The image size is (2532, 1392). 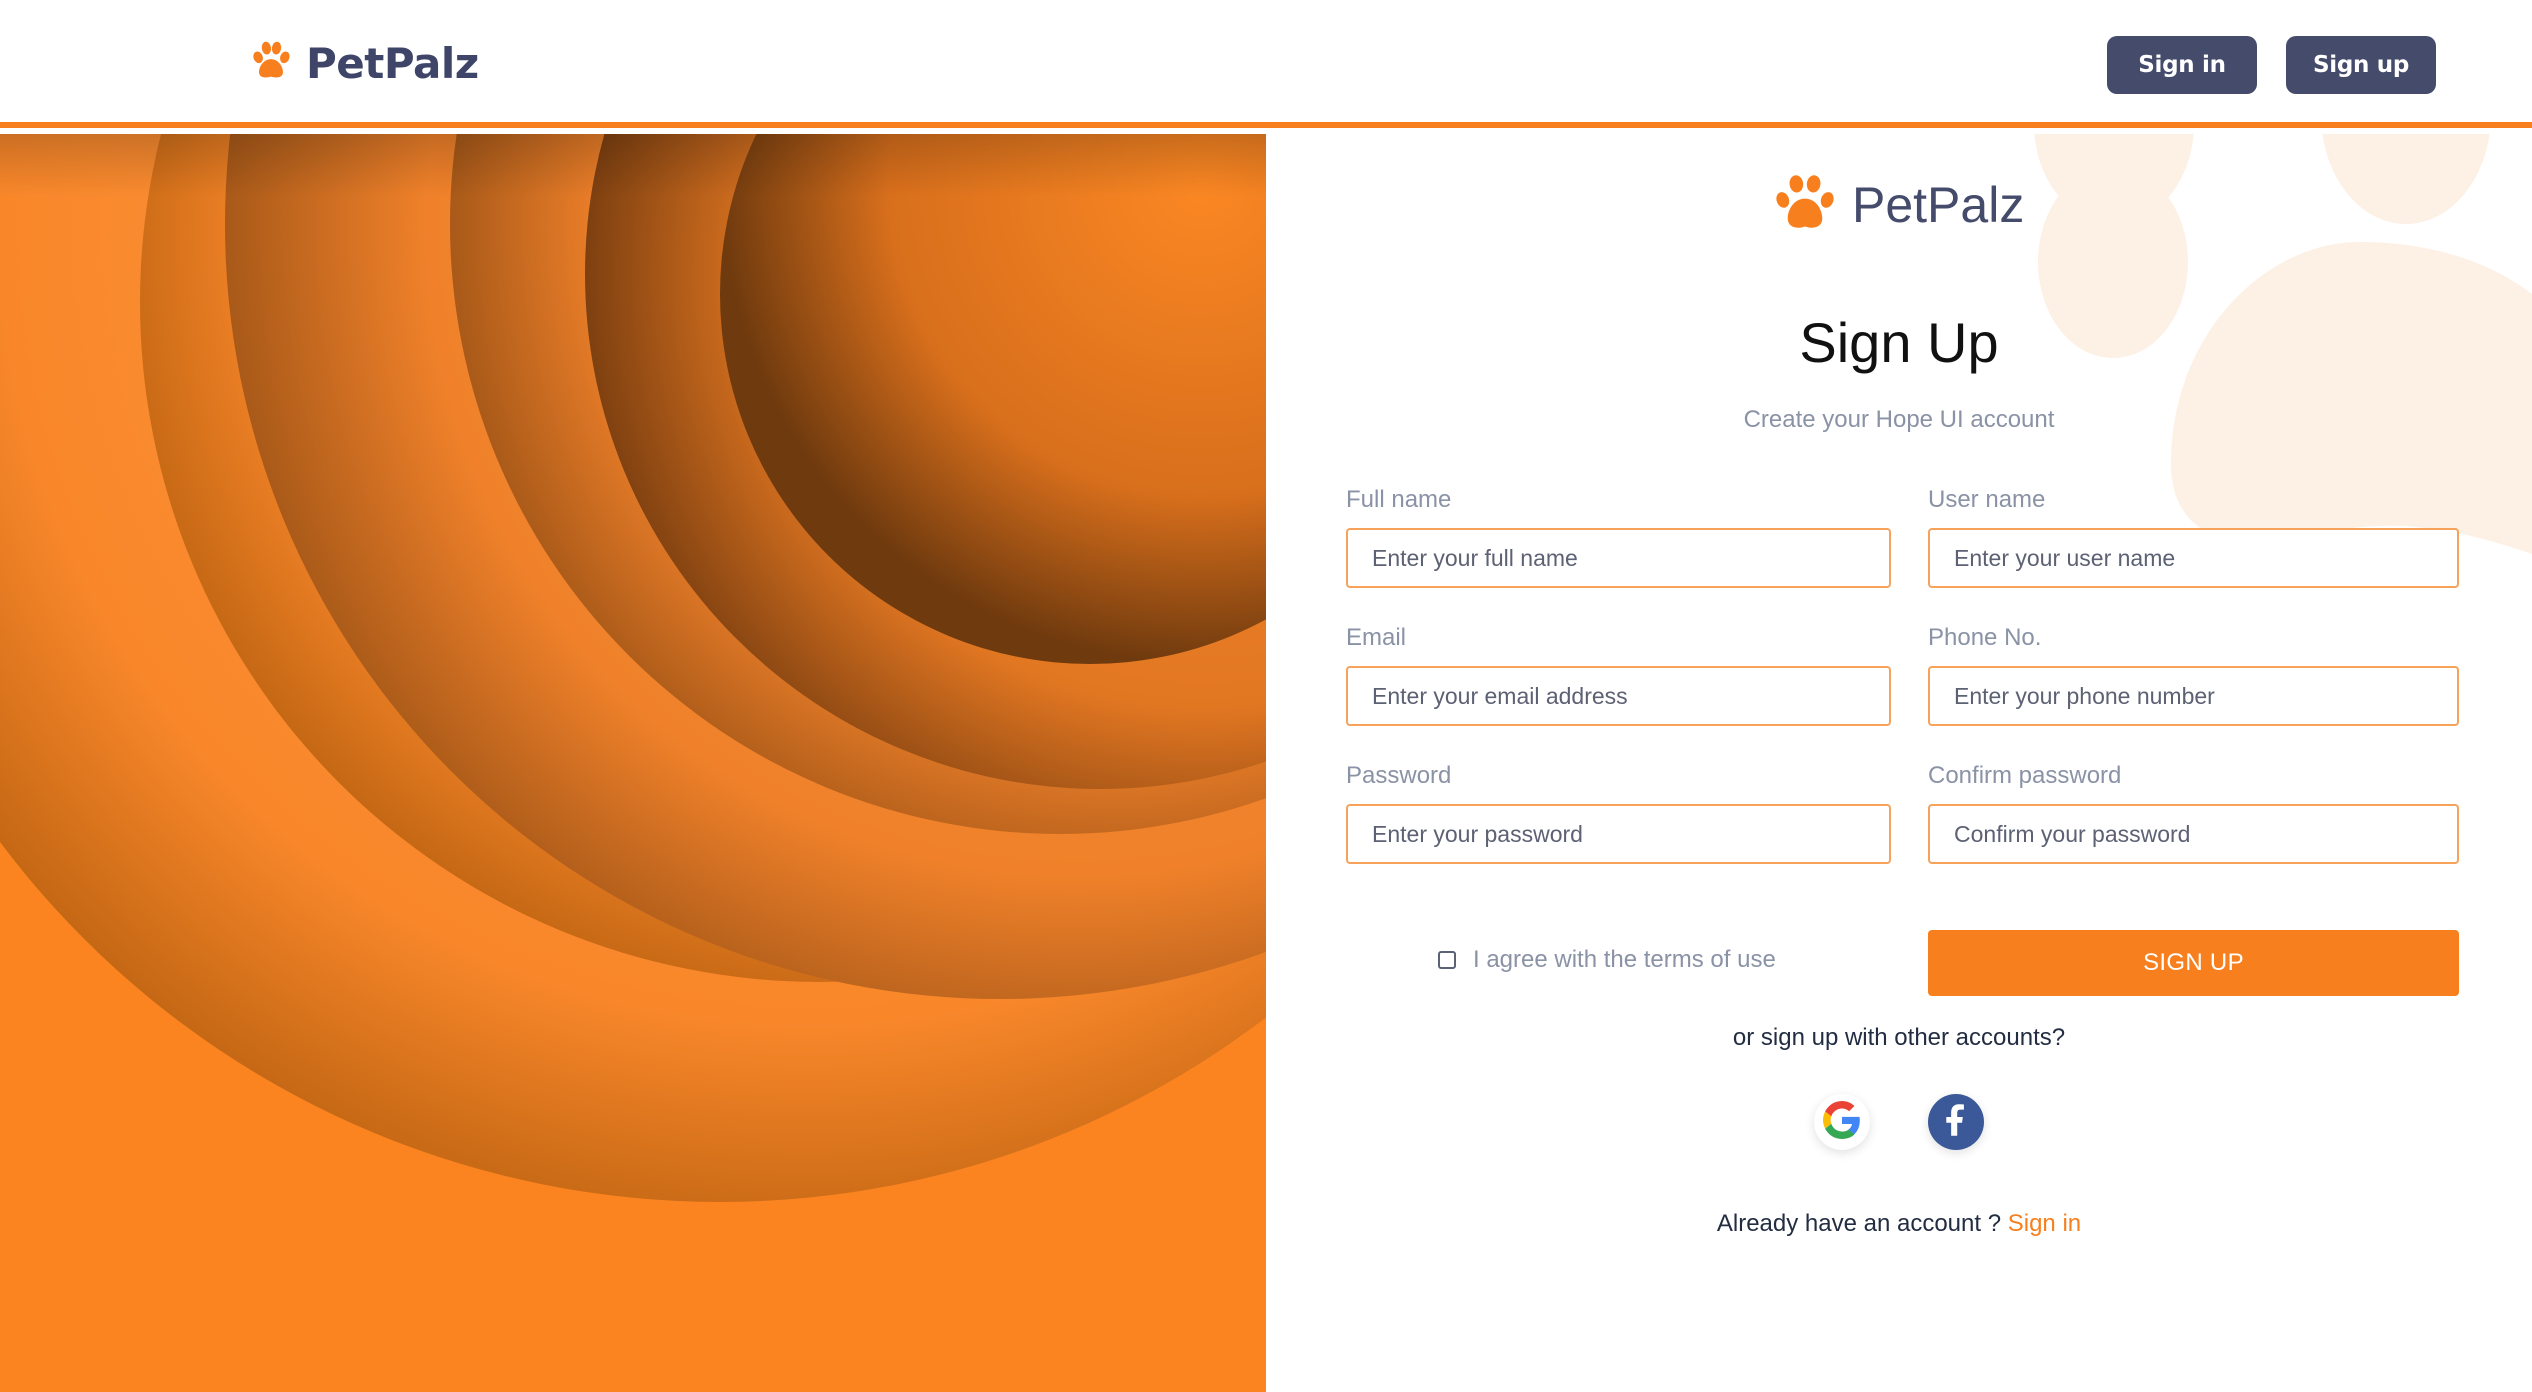 I want to click on header-brand: PetPalz, so click(x=363, y=63).